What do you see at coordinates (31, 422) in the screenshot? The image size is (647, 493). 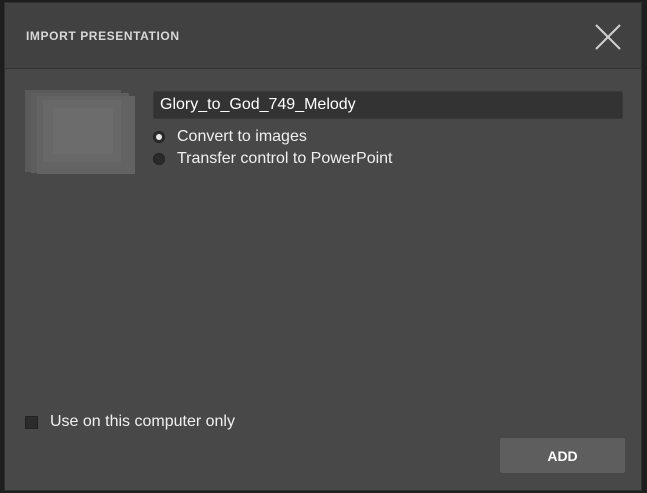 I see `checkbox-icon` at bounding box center [31, 422].